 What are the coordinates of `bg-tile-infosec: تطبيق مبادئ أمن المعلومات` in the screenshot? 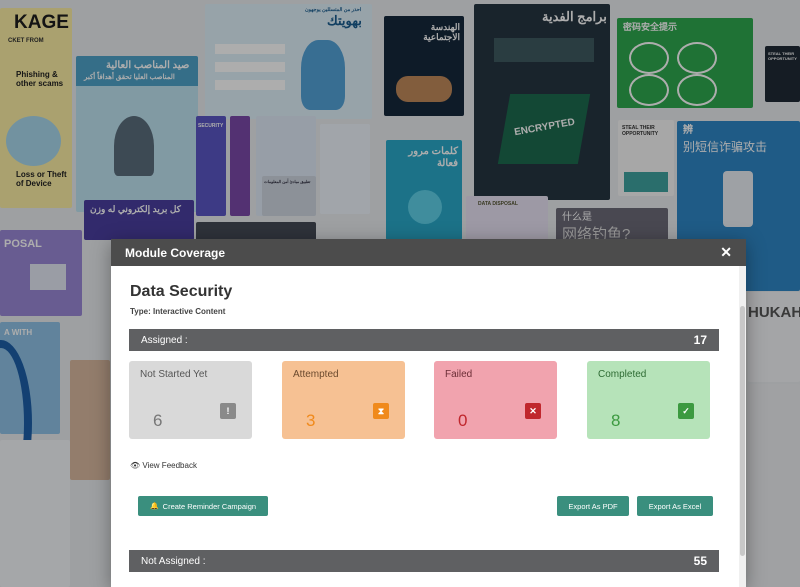 It's located at (289, 196).